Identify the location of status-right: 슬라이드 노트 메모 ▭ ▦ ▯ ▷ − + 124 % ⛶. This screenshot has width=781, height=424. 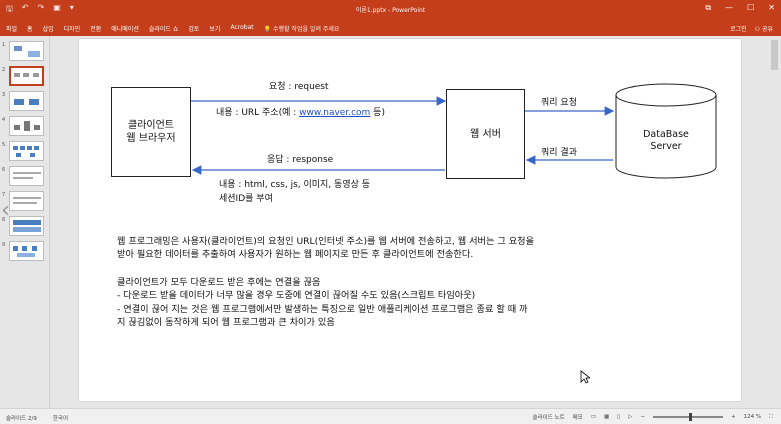
(653, 417).